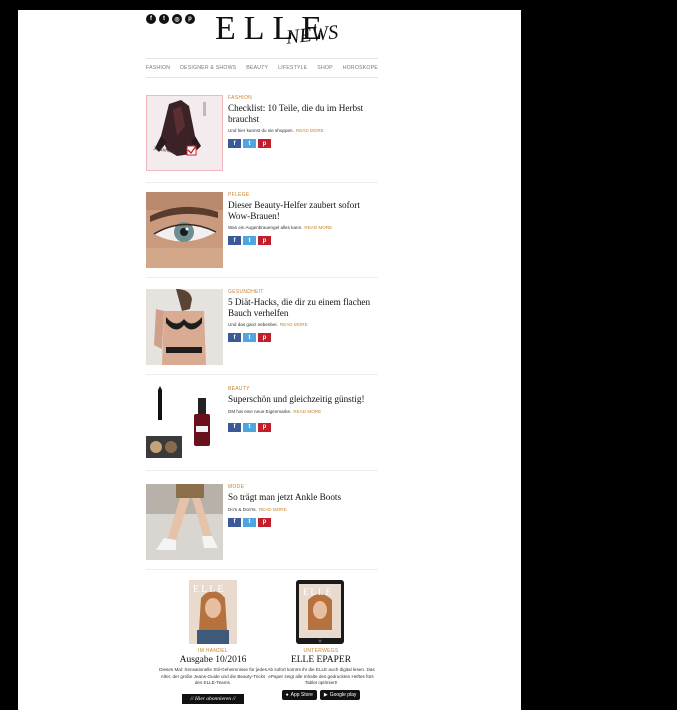 The width and height of the screenshot is (677, 710). I want to click on nav-shop: SHOP, so click(325, 68).